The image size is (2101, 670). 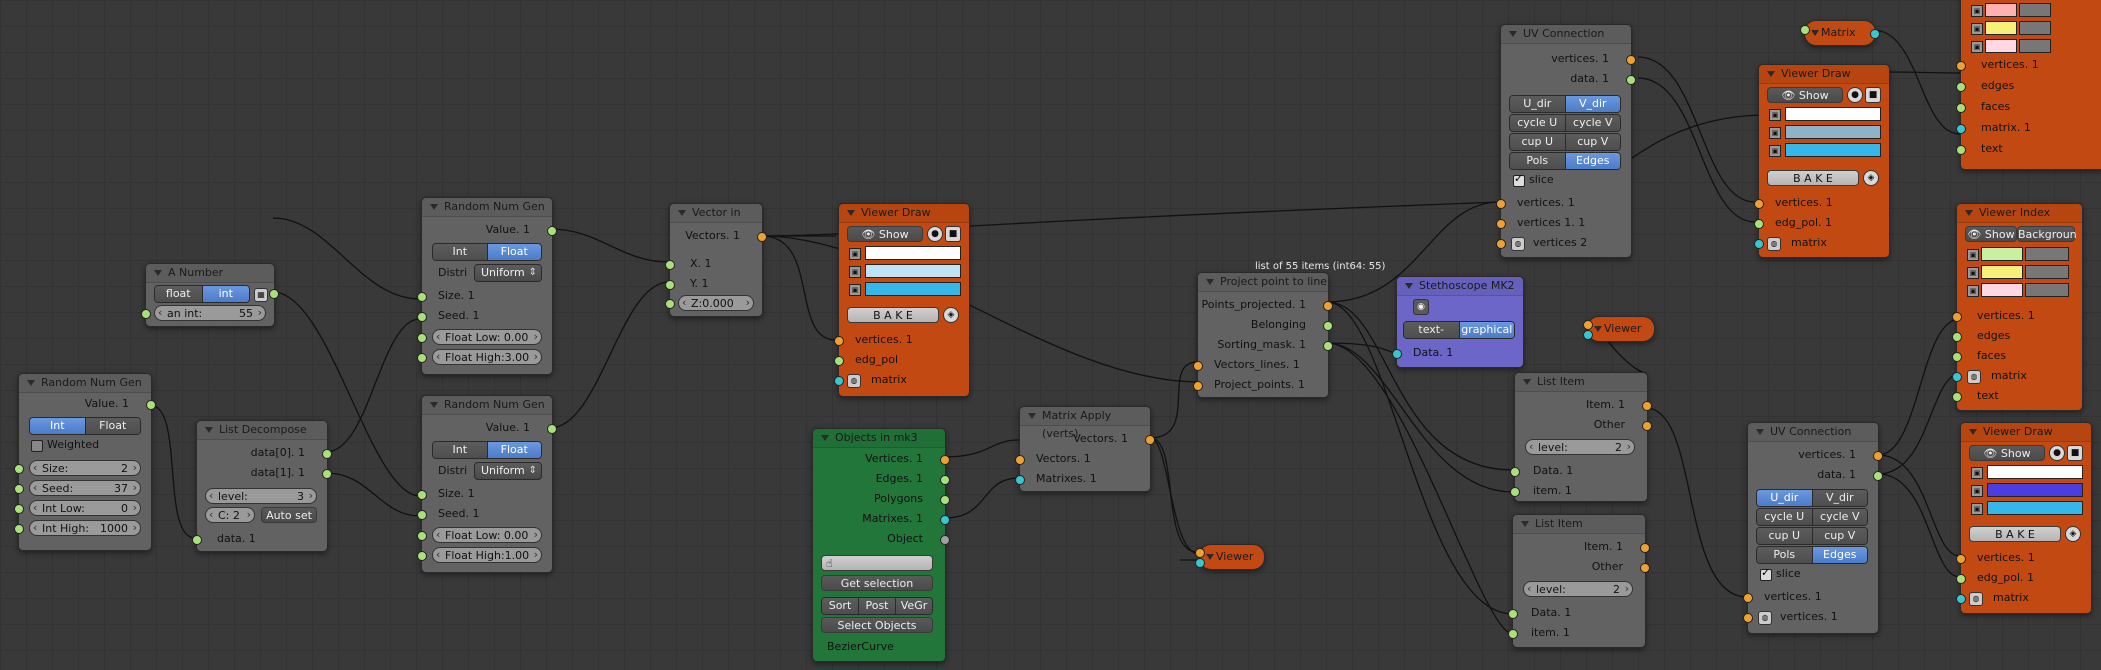 I want to click on node-viewer-2: Viewer, so click(x=1619, y=329).